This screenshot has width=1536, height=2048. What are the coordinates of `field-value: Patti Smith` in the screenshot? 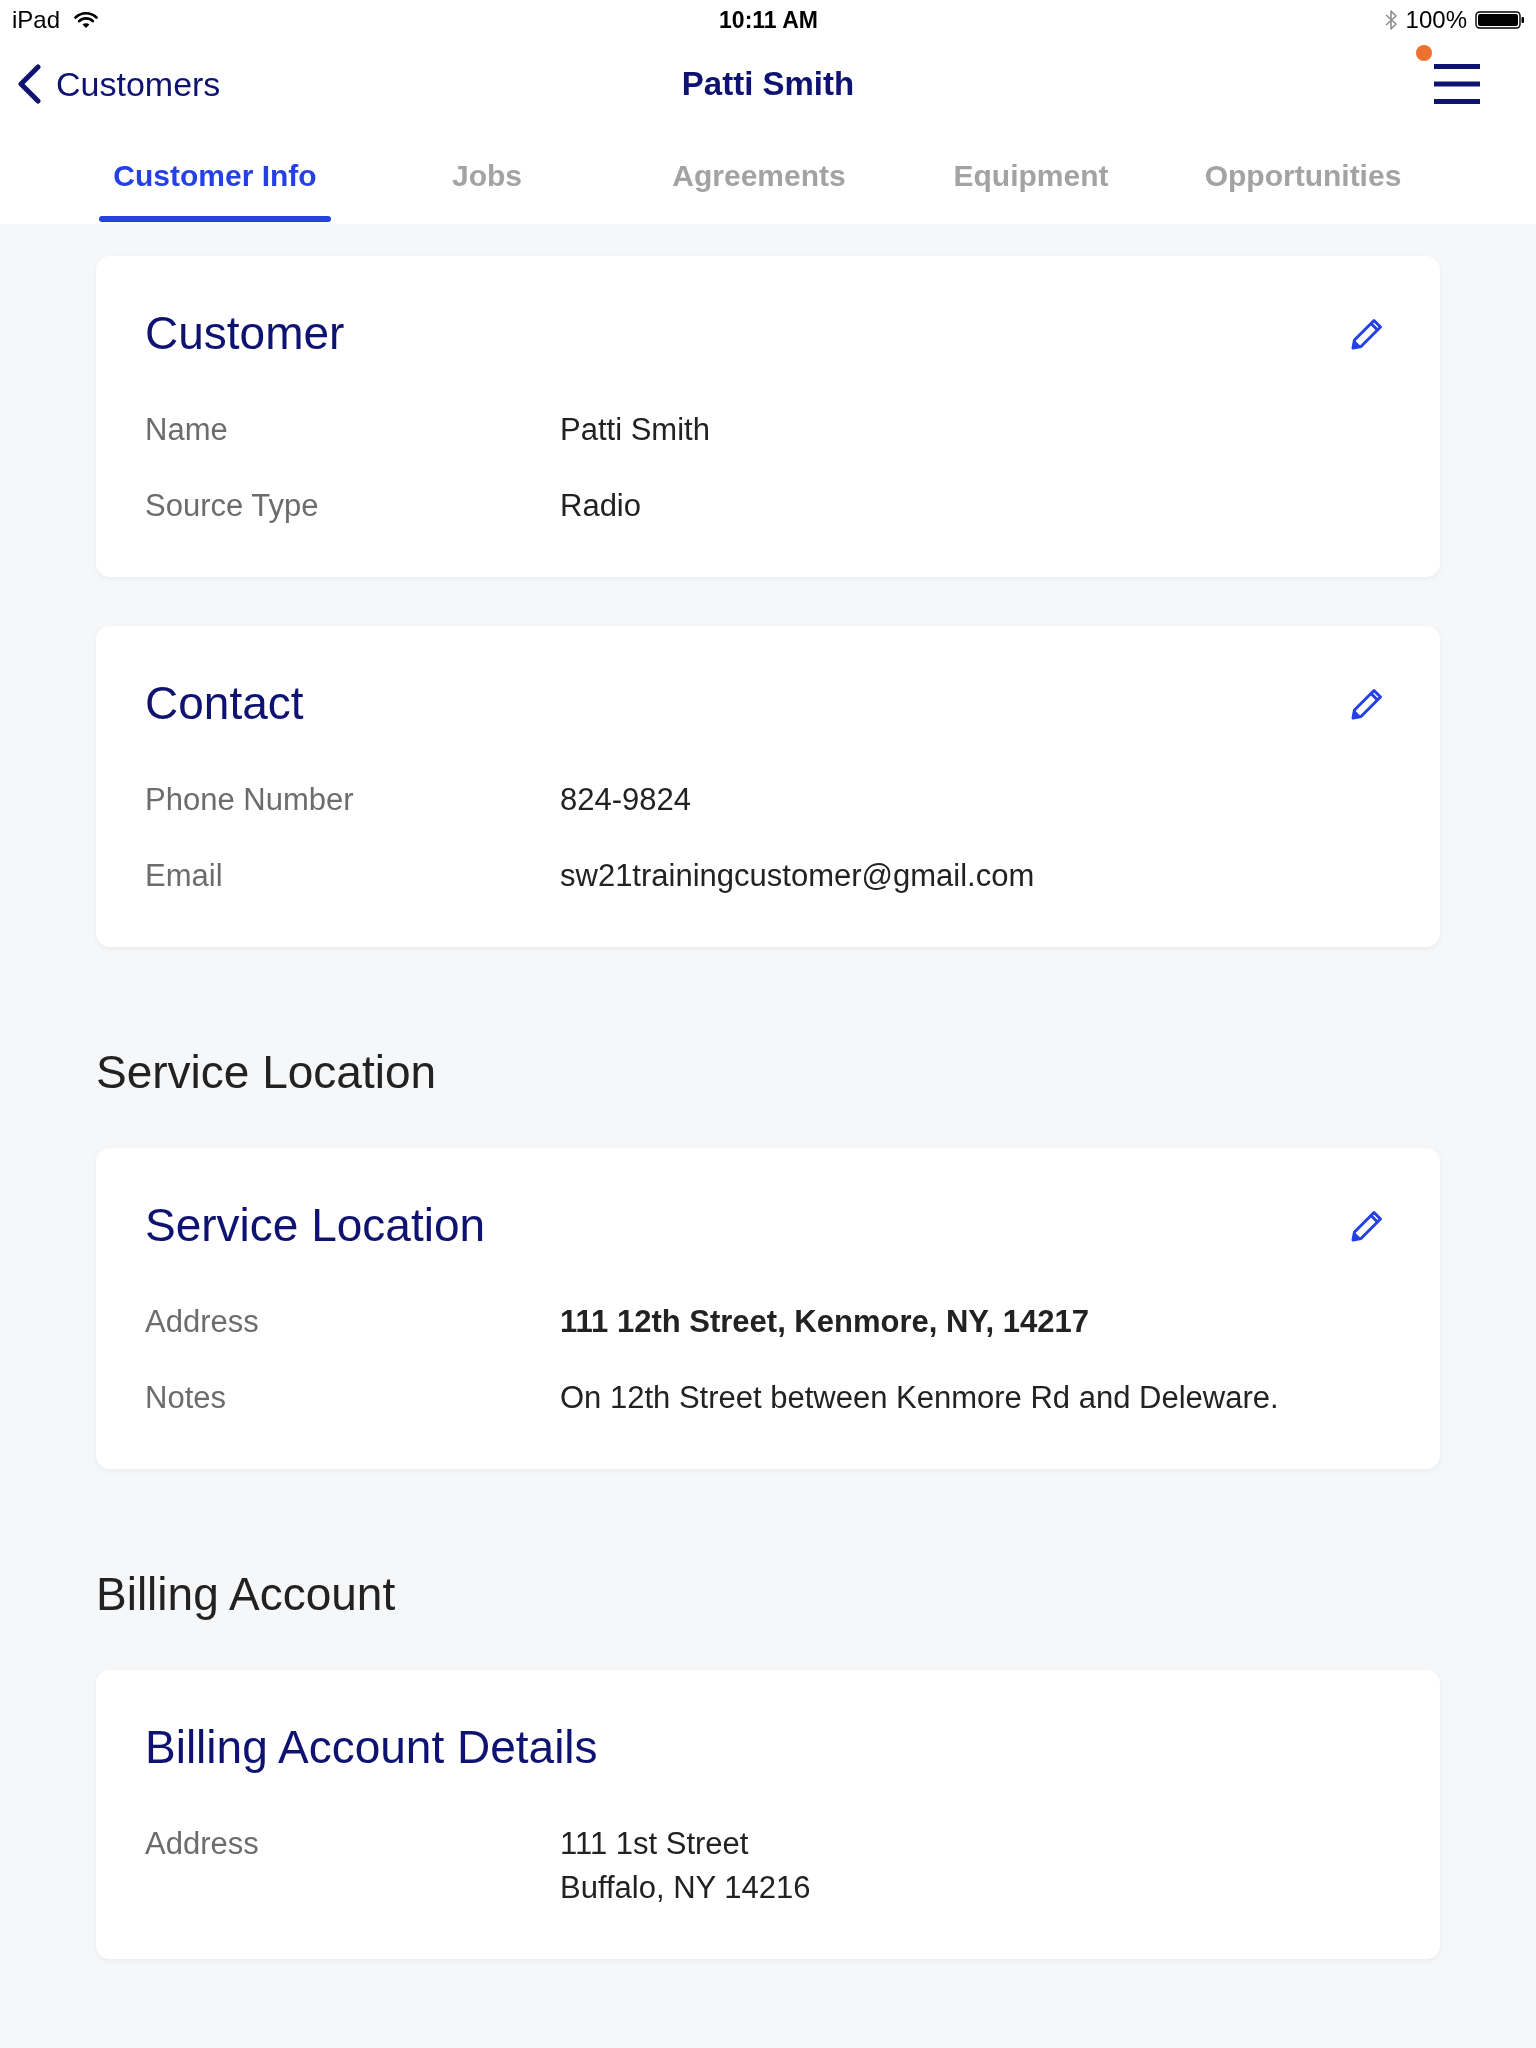 It's located at (635, 430).